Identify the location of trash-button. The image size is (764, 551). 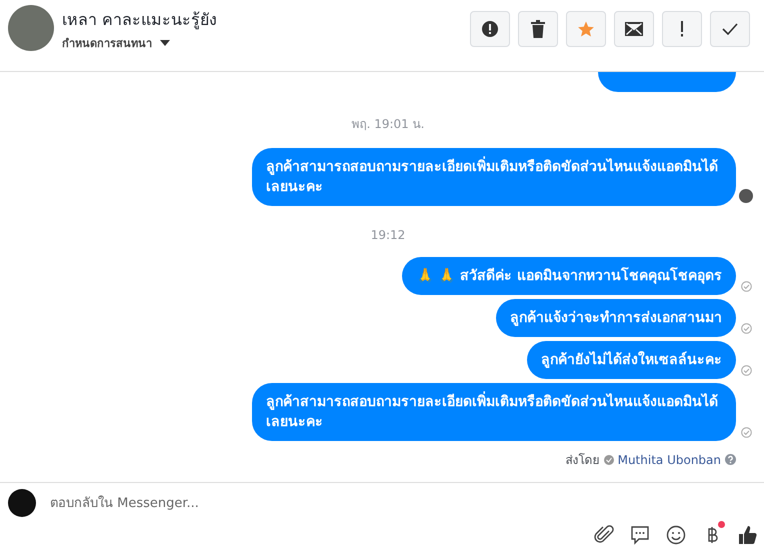
(538, 29).